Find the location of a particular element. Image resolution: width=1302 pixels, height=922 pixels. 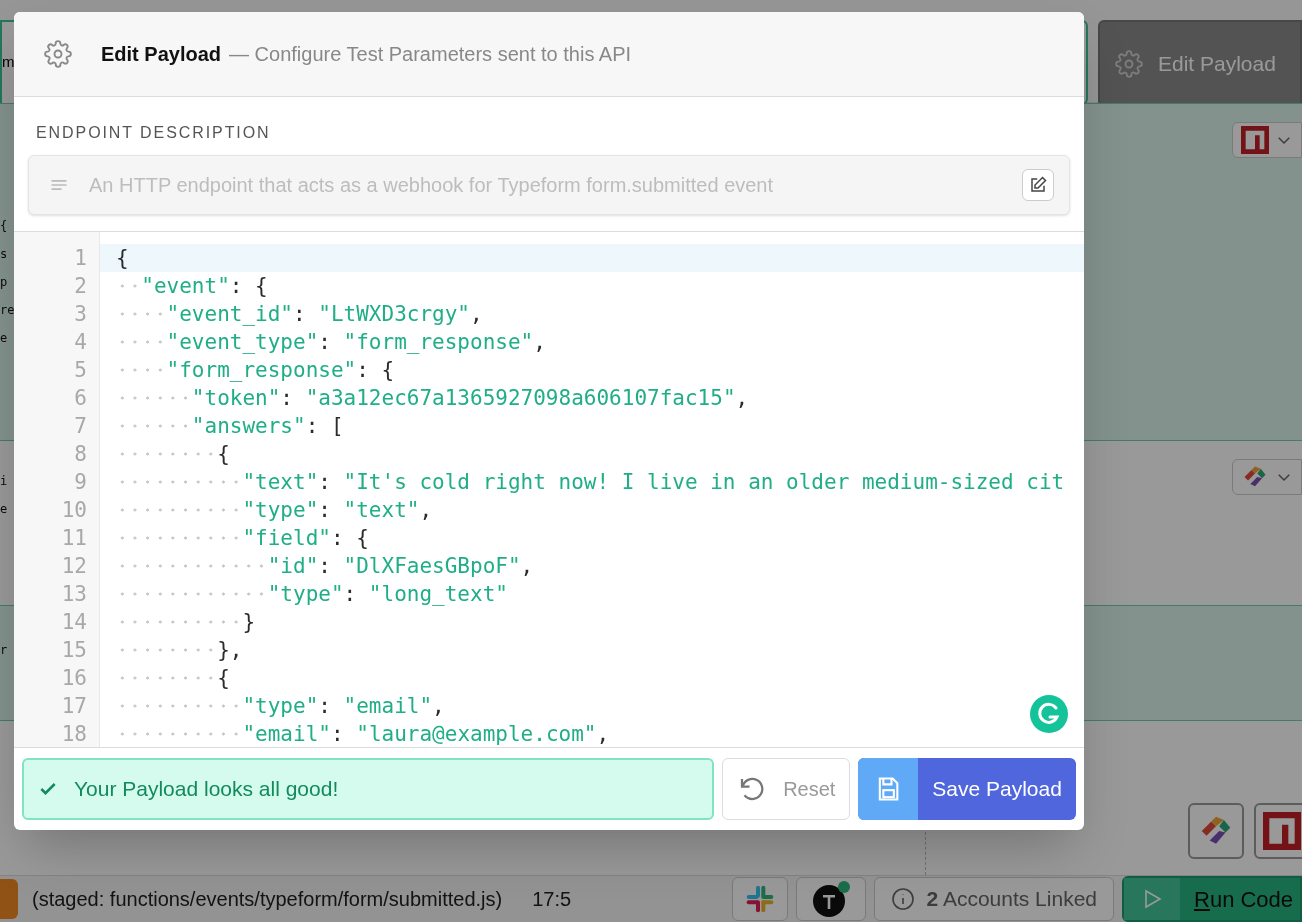

line-number: 16 is located at coordinates (74, 678).